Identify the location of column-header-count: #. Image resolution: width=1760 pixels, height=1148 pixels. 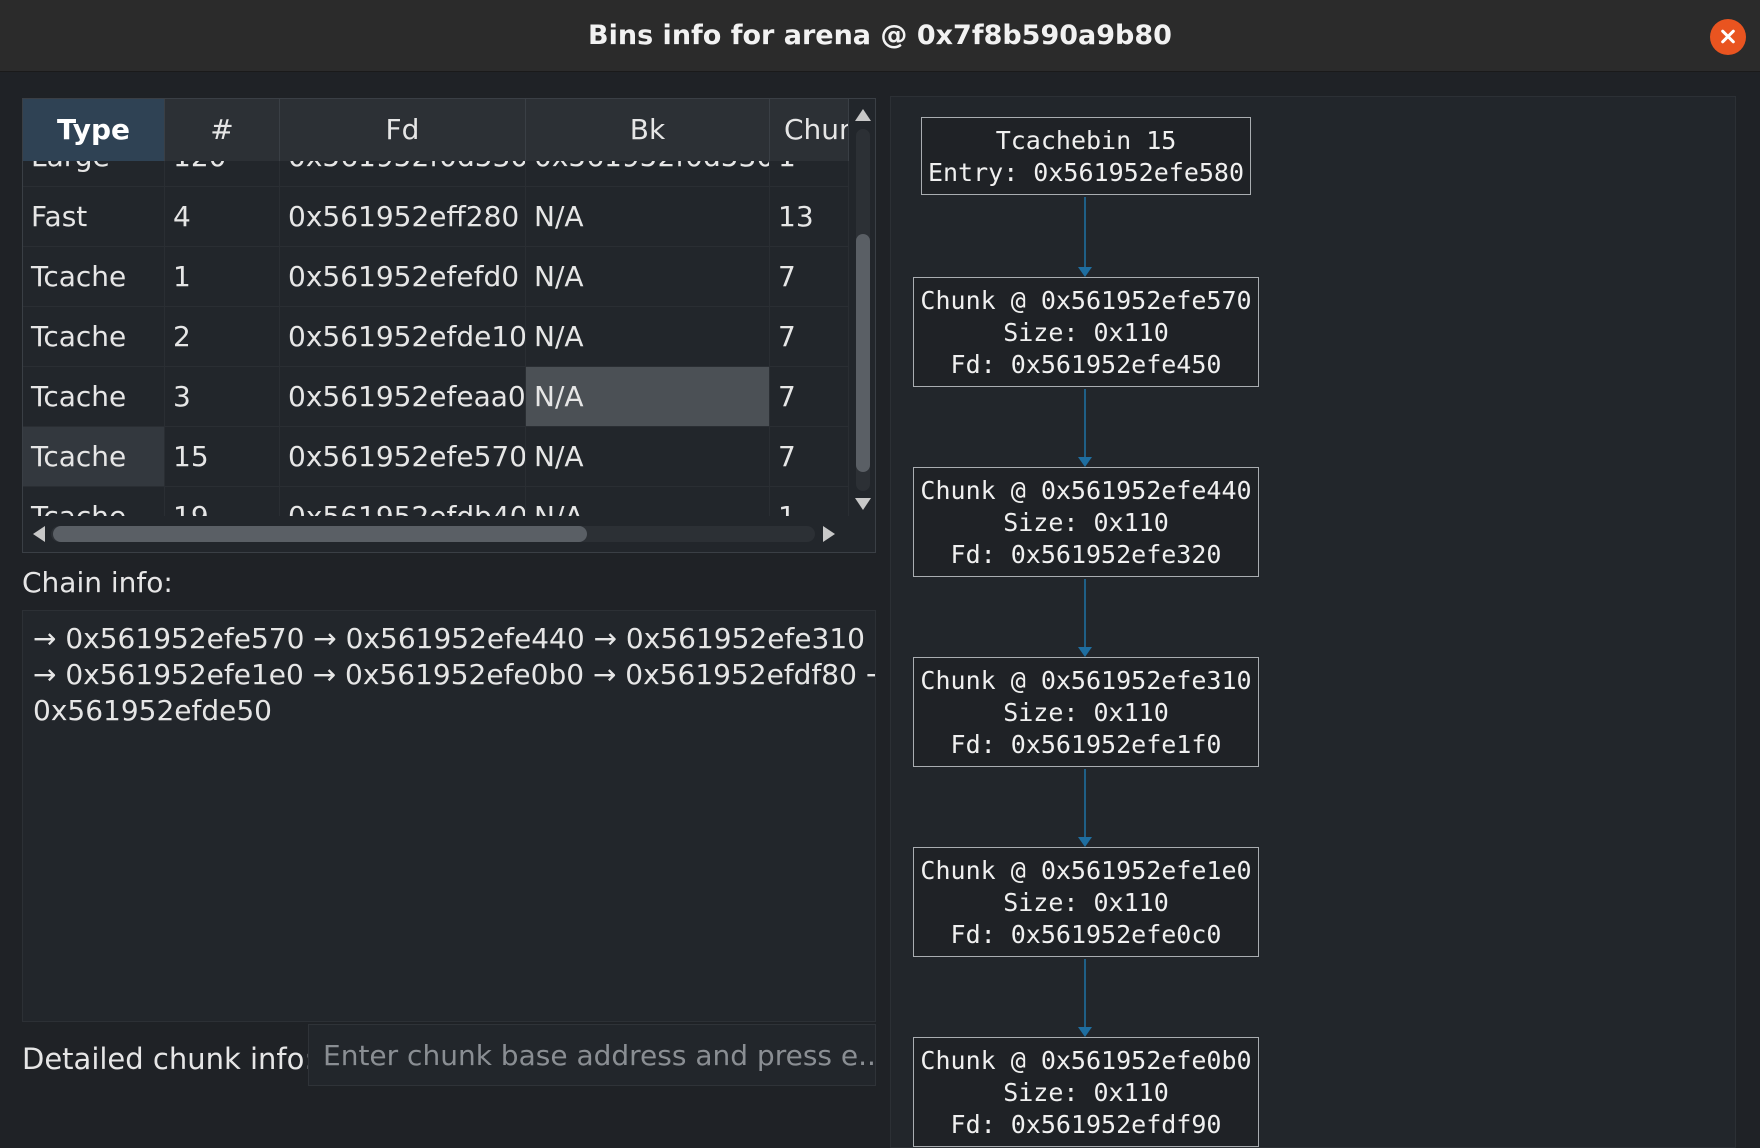
(222, 130).